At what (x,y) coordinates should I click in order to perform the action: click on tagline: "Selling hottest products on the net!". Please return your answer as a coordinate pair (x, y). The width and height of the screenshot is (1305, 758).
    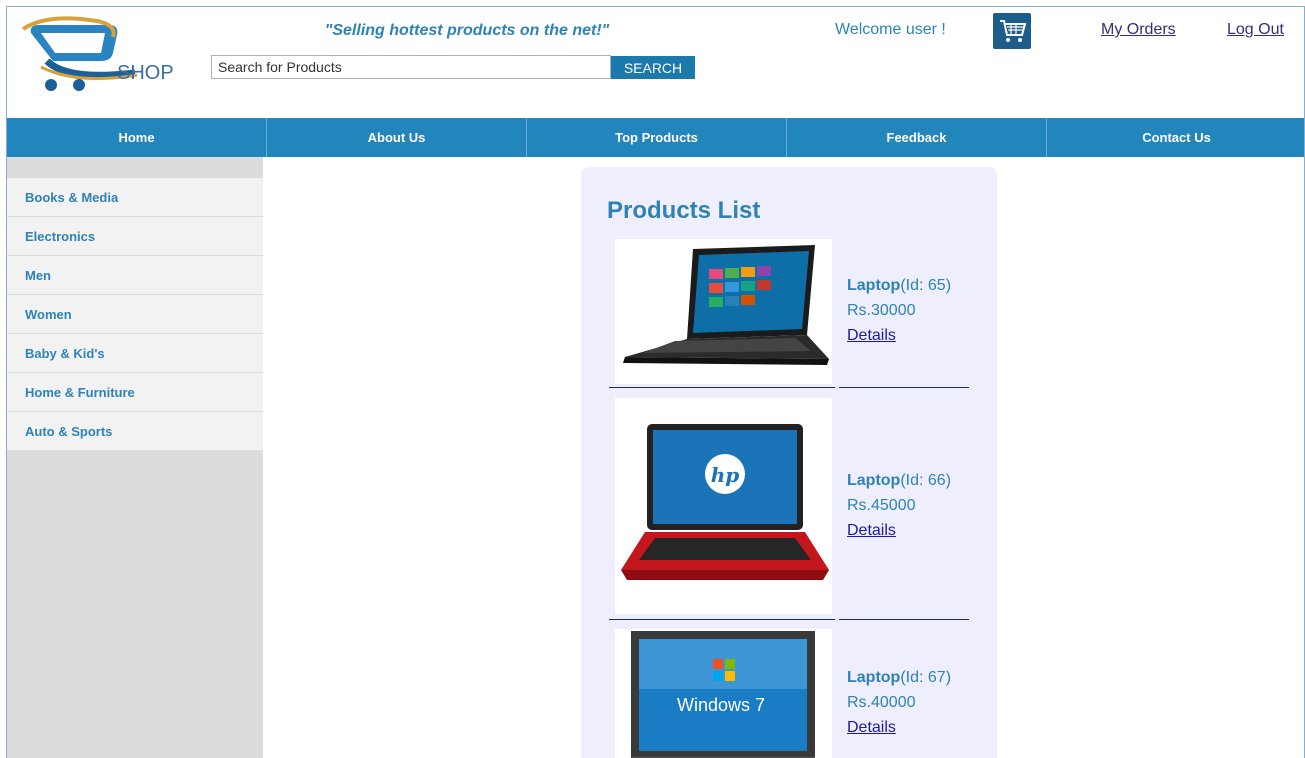
    Looking at the image, I should click on (467, 30).